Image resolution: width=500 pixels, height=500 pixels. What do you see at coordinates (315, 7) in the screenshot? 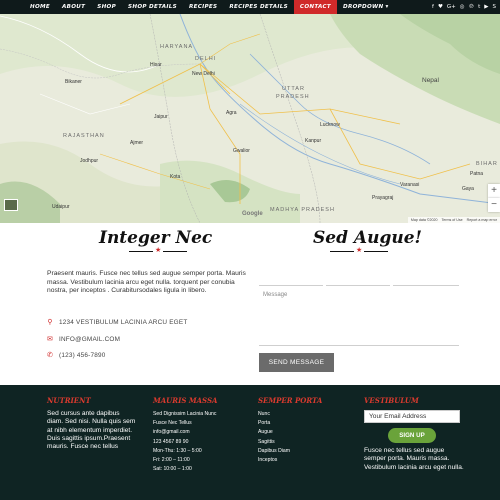
I see `nav-item-contact: CONTACT` at bounding box center [315, 7].